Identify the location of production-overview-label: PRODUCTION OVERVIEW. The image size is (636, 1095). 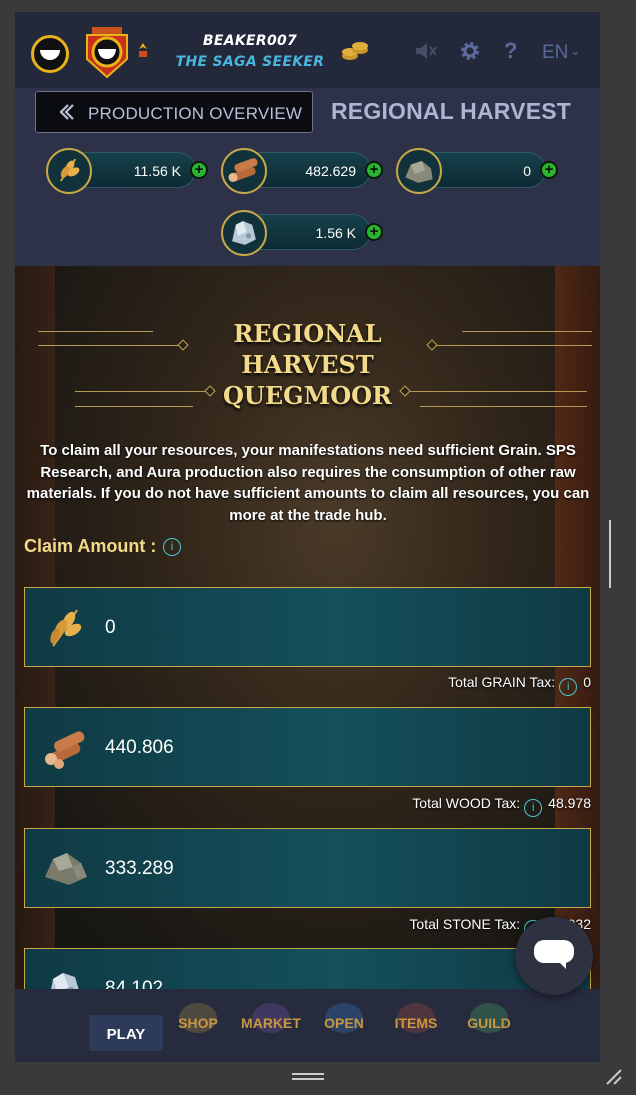
(195, 113).